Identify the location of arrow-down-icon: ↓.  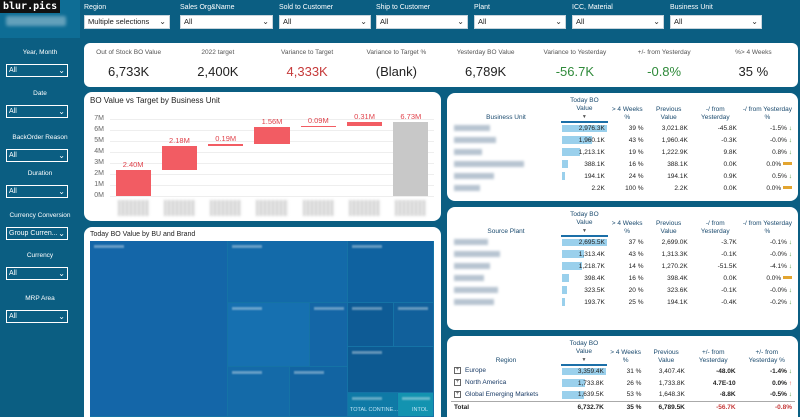
(789, 176).